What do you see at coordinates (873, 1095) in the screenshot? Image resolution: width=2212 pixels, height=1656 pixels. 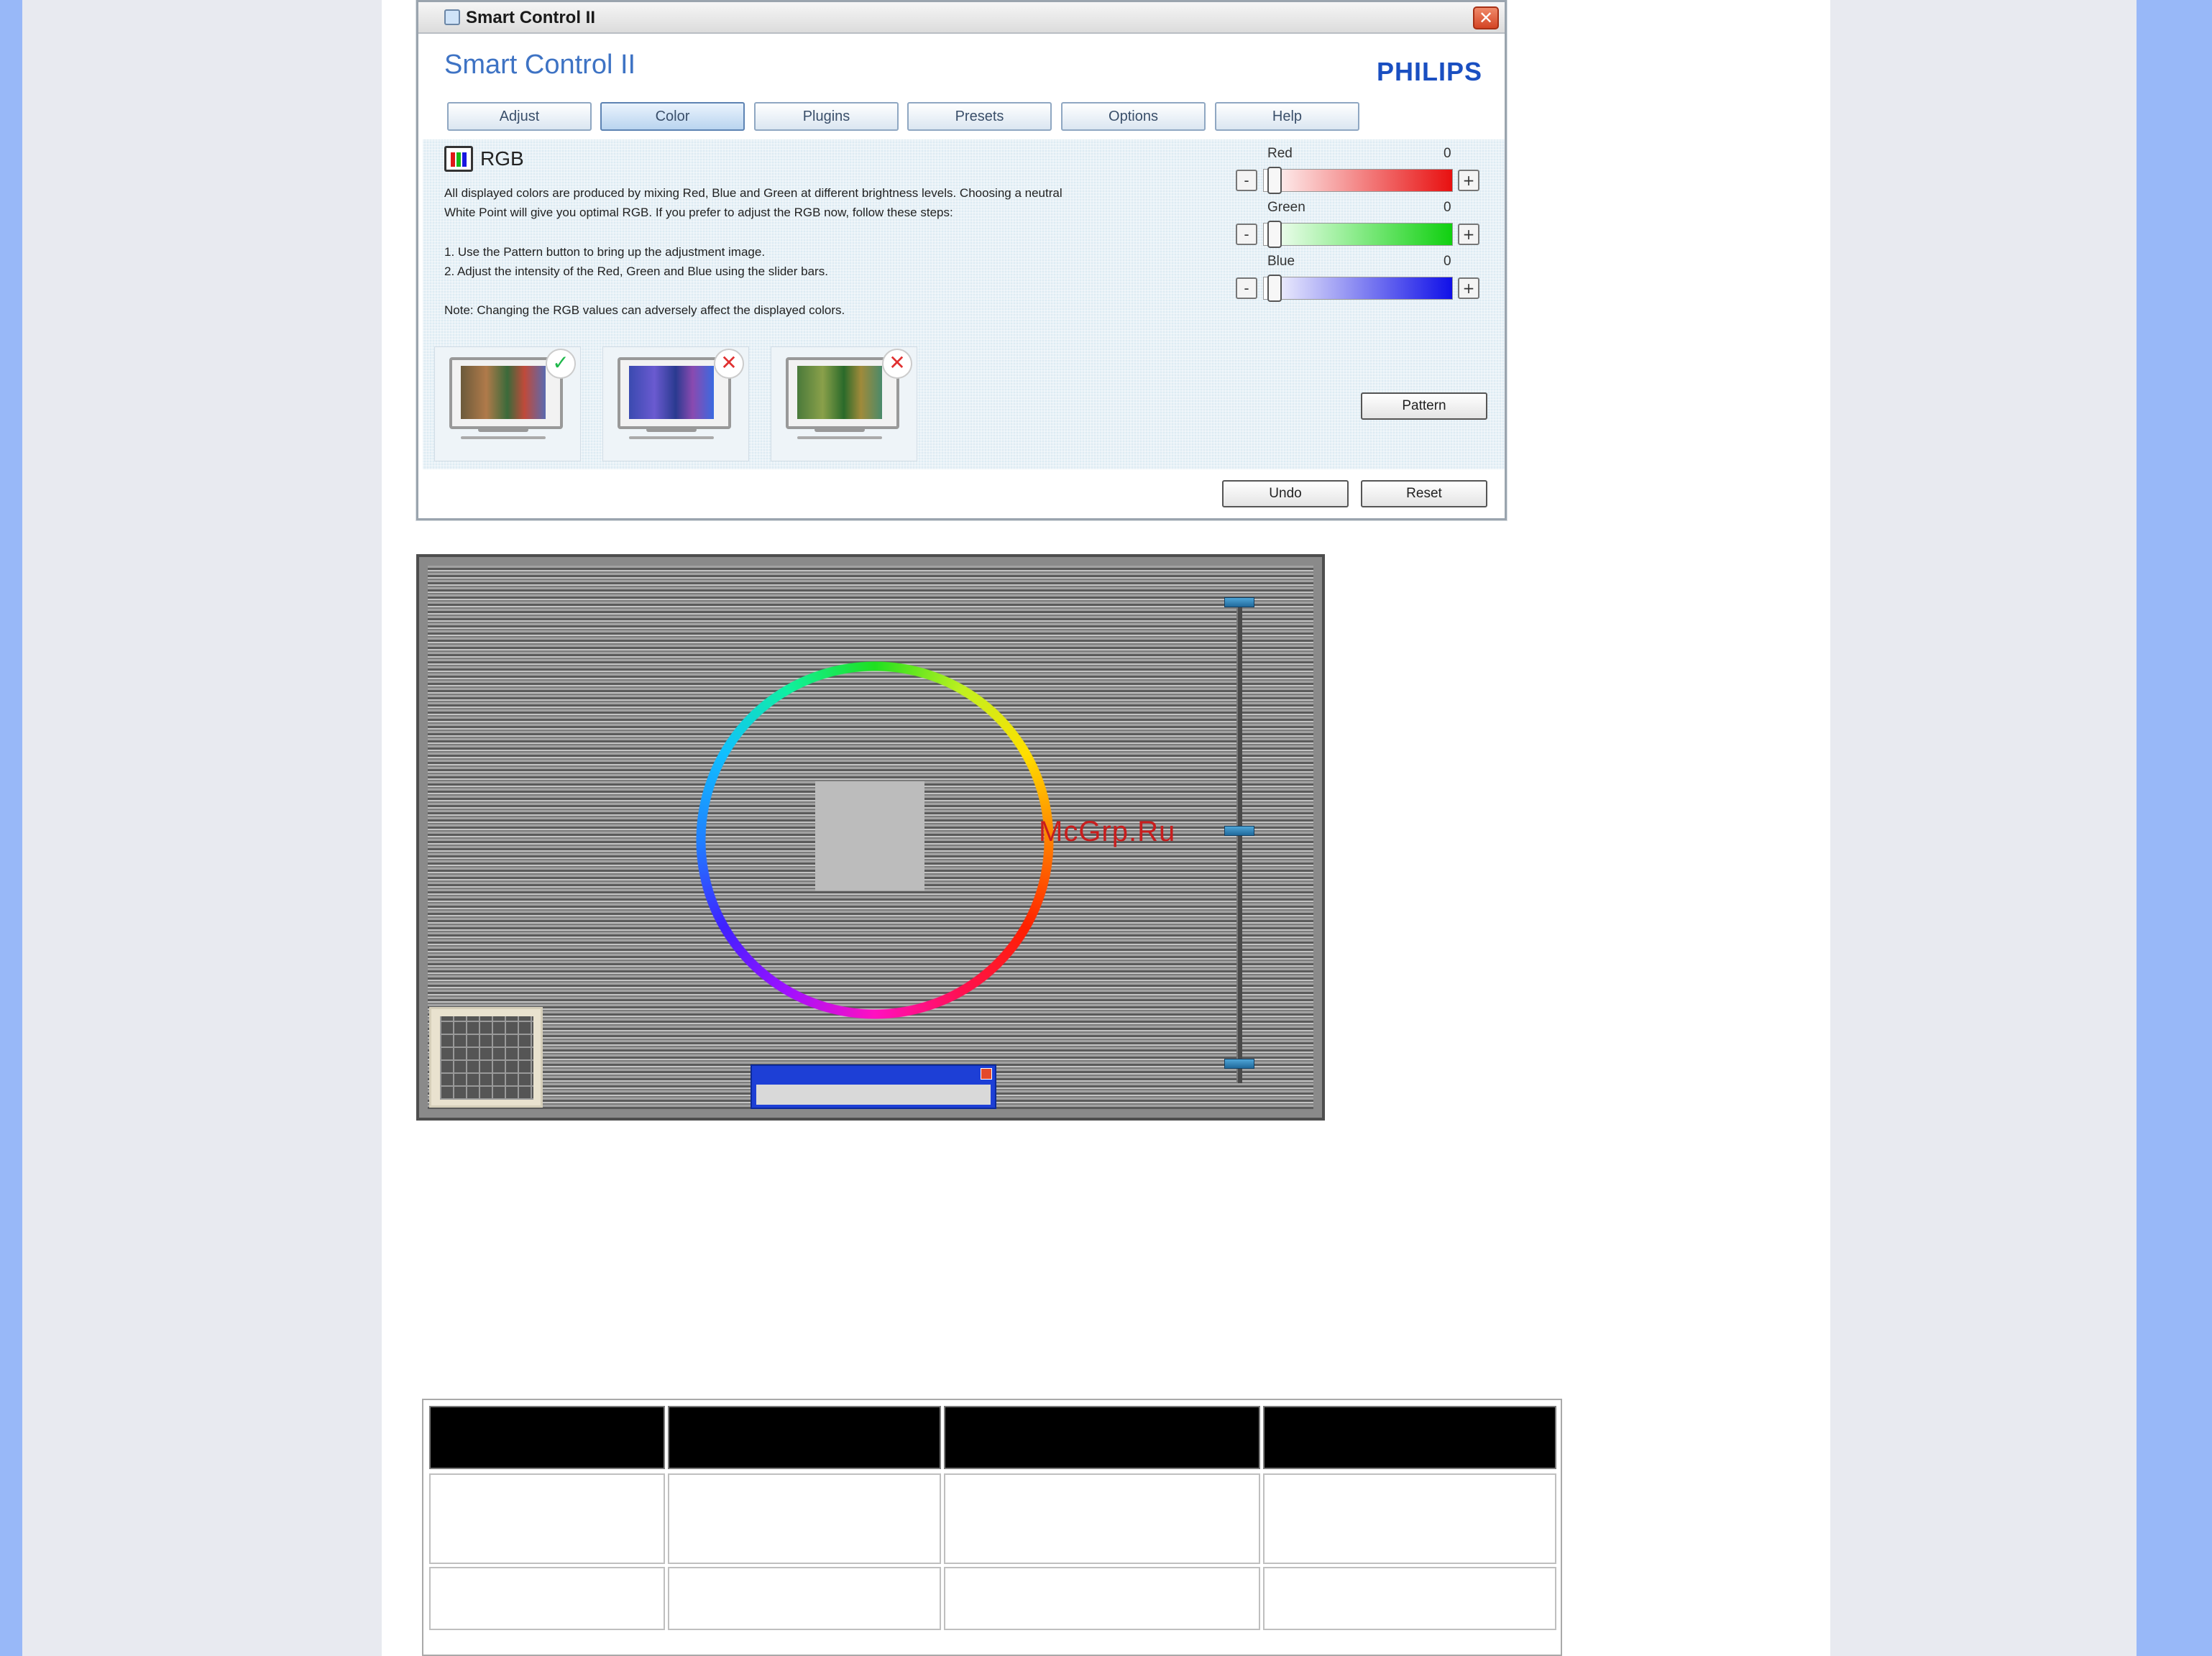 I see `mini-dialog-buttons` at bounding box center [873, 1095].